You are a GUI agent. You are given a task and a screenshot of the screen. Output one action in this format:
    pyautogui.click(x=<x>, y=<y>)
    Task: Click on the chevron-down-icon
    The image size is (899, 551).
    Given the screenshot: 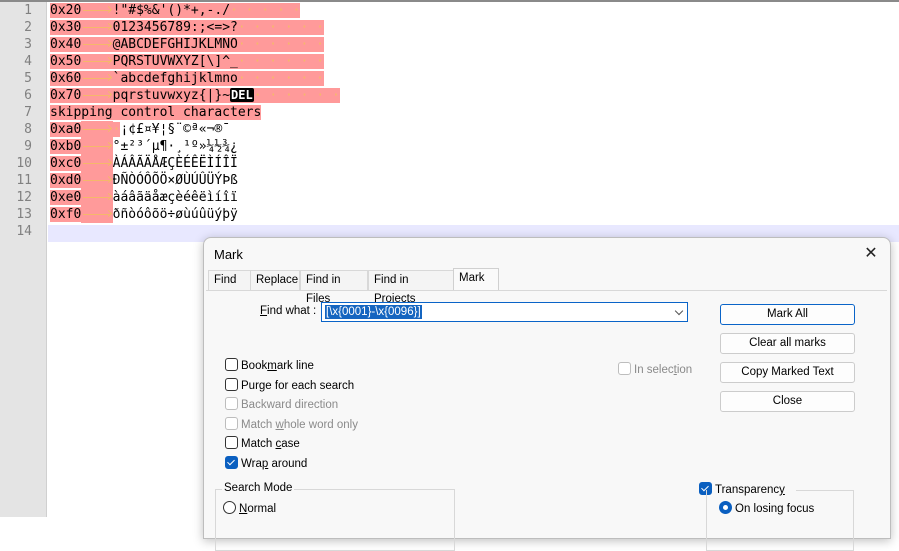 What is the action you would take?
    pyautogui.click(x=679, y=311)
    